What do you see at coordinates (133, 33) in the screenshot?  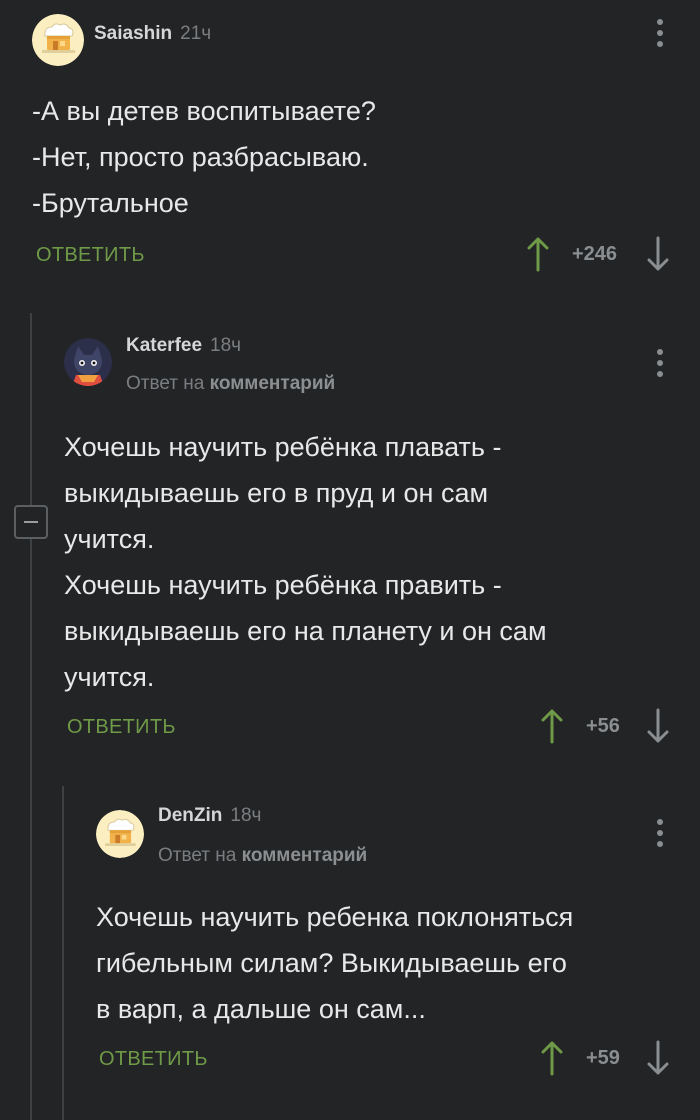 I see `author-name: Saiashin` at bounding box center [133, 33].